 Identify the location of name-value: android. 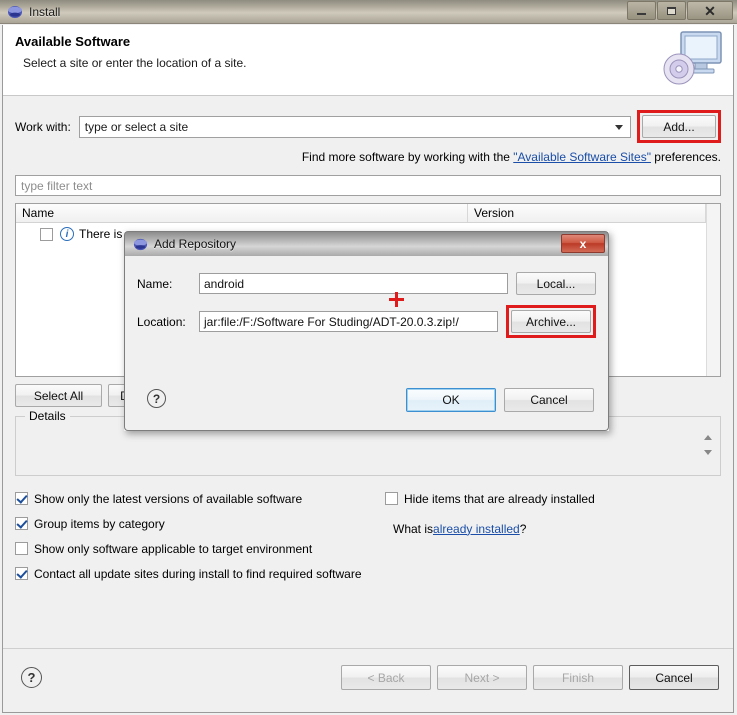
(224, 283).